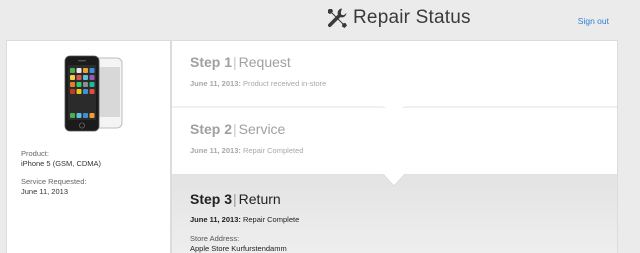 The width and height of the screenshot is (640, 253). Describe the element at coordinates (211, 129) in the screenshot. I see `step-number: Step 2` at that location.